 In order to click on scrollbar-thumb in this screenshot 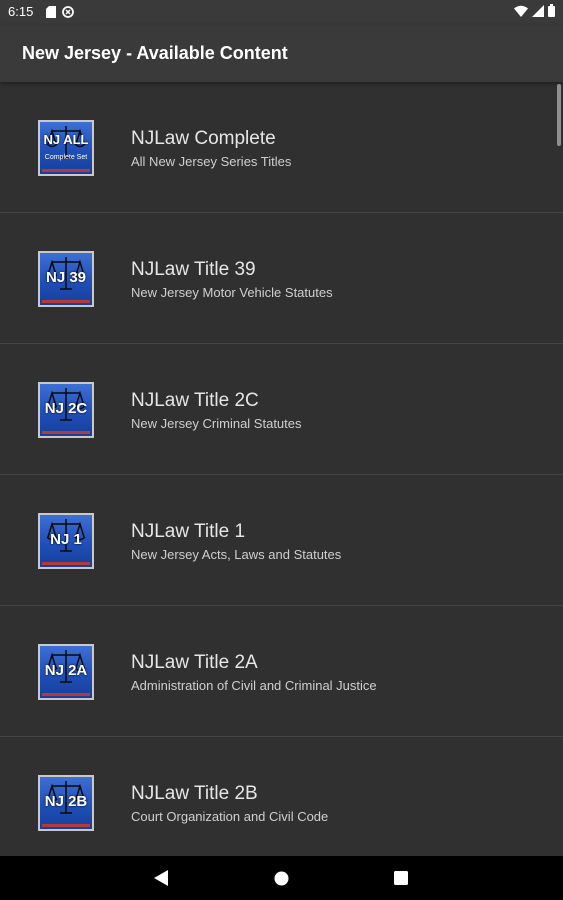, I will do `click(559, 115)`.